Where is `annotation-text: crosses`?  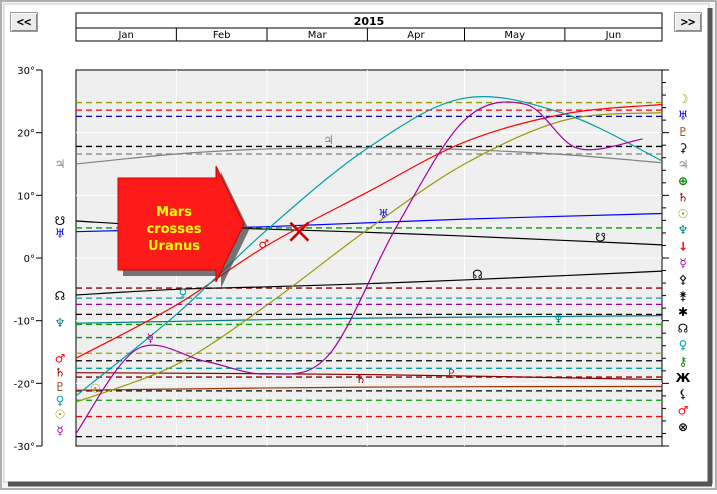
annotation-text: crosses is located at coordinates (173, 229).